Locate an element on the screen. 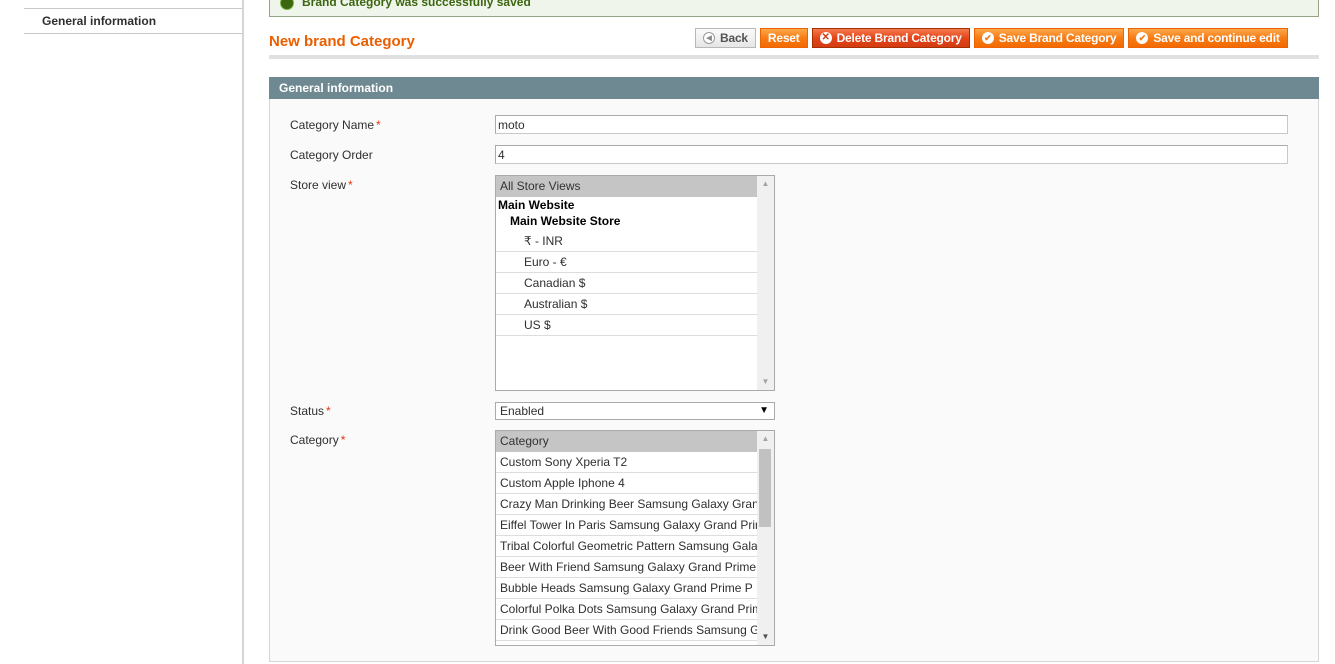  status-label: Status * is located at coordinates (310, 411).